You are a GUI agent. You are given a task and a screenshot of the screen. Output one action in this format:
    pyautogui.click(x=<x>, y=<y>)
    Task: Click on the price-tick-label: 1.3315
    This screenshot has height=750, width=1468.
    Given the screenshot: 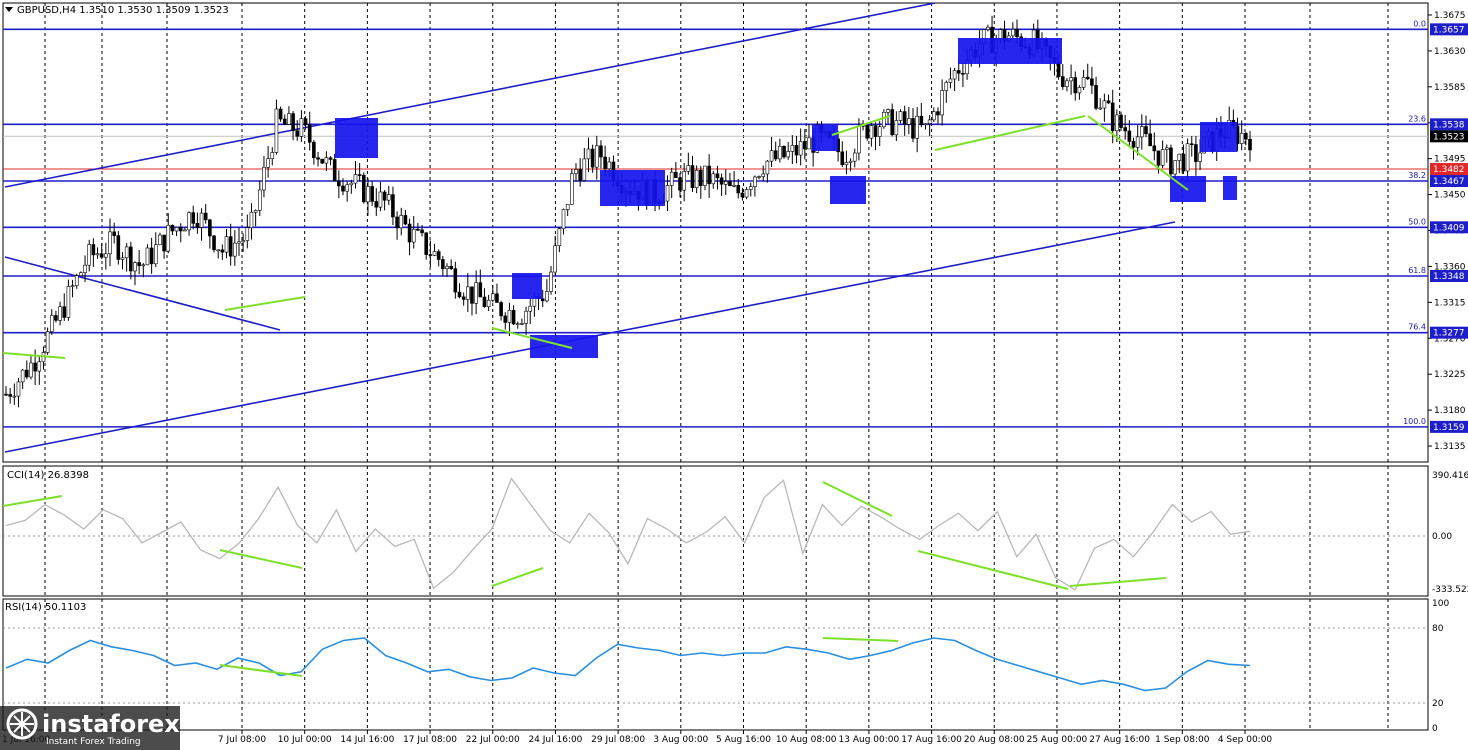 What is the action you would take?
    pyautogui.click(x=1450, y=303)
    